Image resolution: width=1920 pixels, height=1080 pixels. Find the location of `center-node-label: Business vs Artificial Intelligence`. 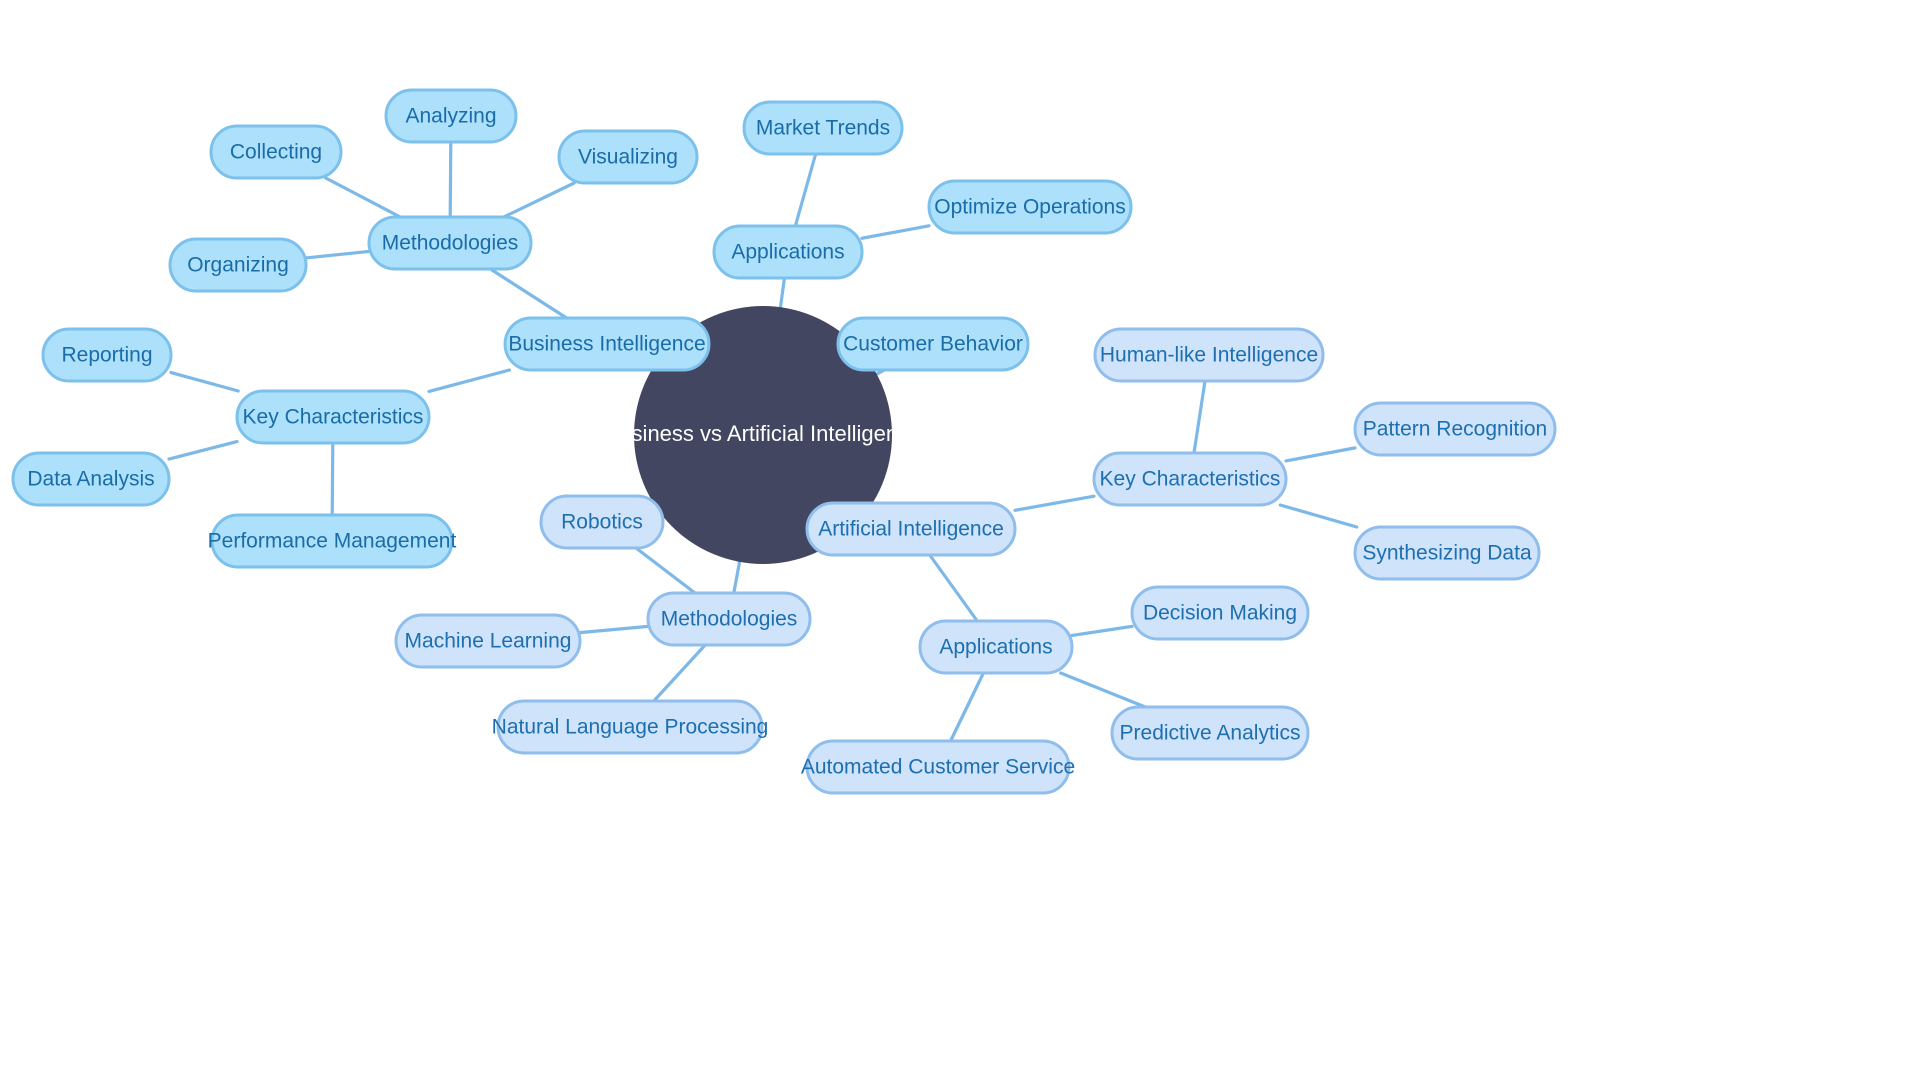

center-node-label: Business vs Artificial Intelligence is located at coordinates (763, 433).